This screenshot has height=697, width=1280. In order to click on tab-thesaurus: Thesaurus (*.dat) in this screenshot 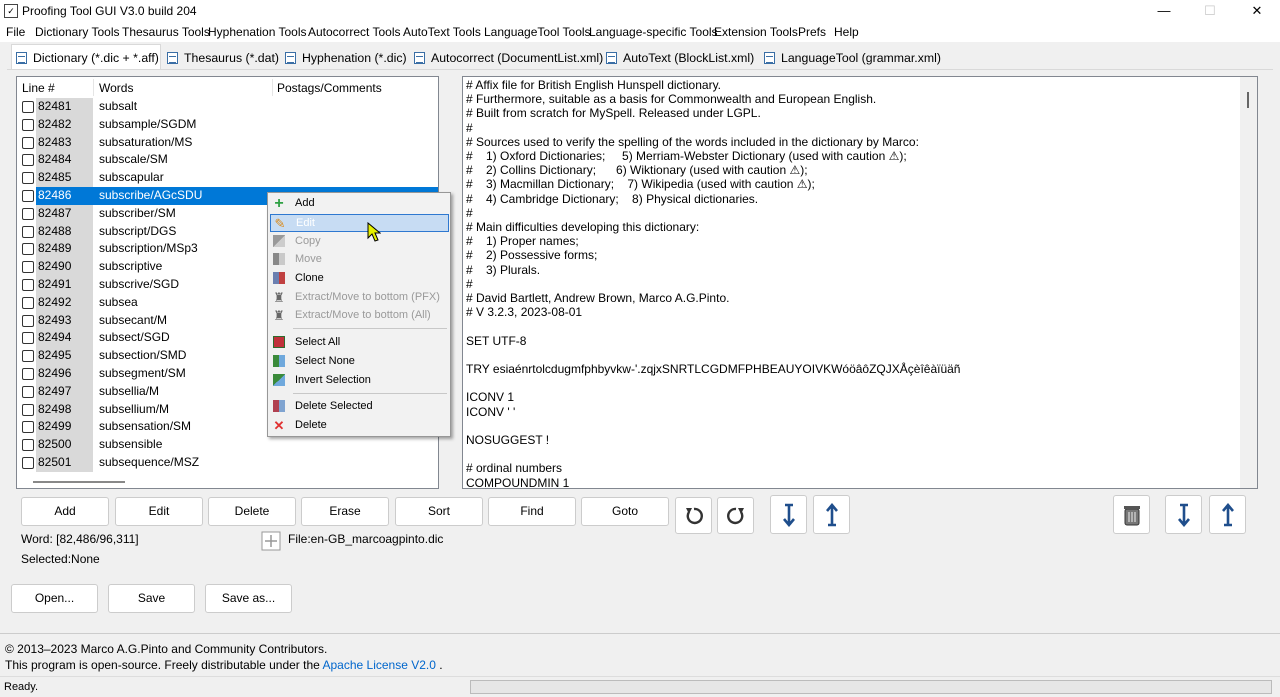, I will do `click(221, 58)`.